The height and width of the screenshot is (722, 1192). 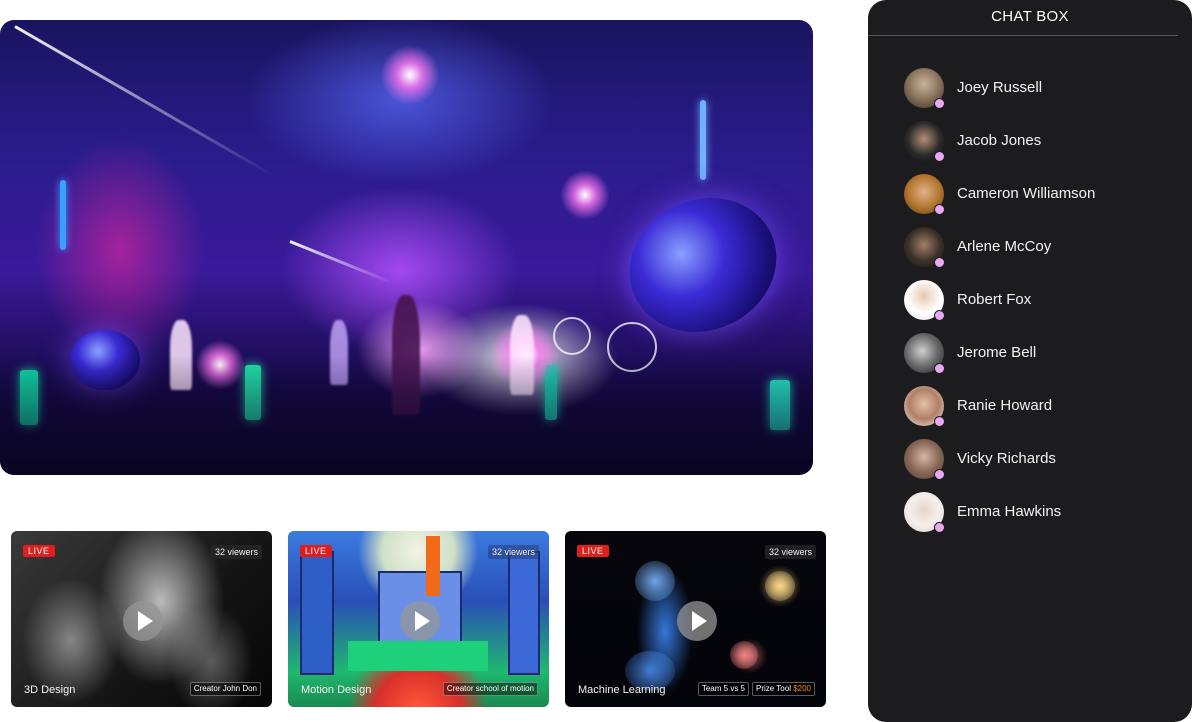 I want to click on chat-user-name: Vicky Richards, so click(x=1006, y=458).